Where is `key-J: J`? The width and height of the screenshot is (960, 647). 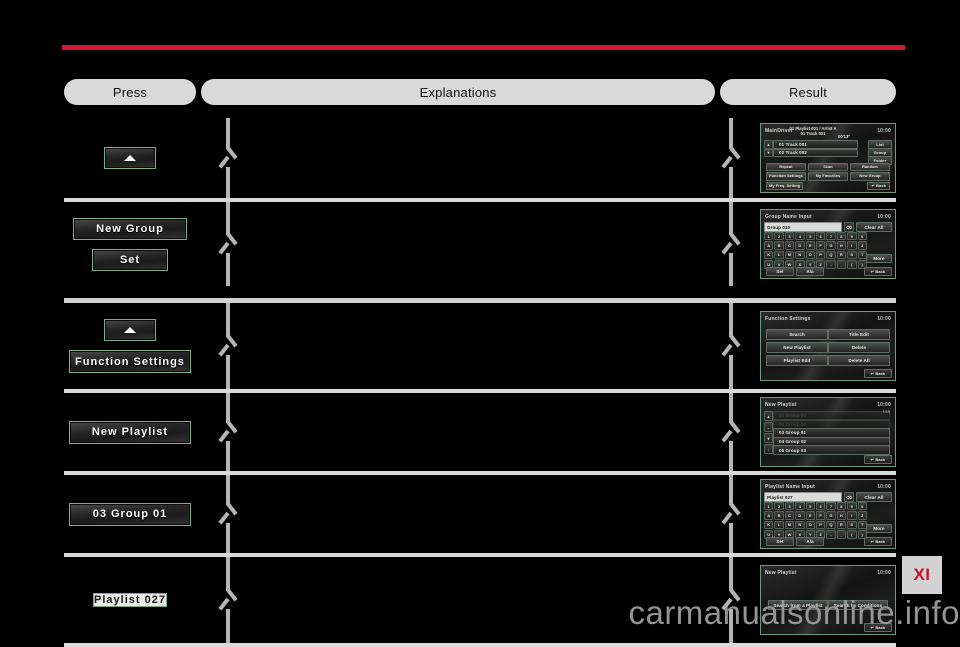
key-J: J is located at coordinates (862, 515).